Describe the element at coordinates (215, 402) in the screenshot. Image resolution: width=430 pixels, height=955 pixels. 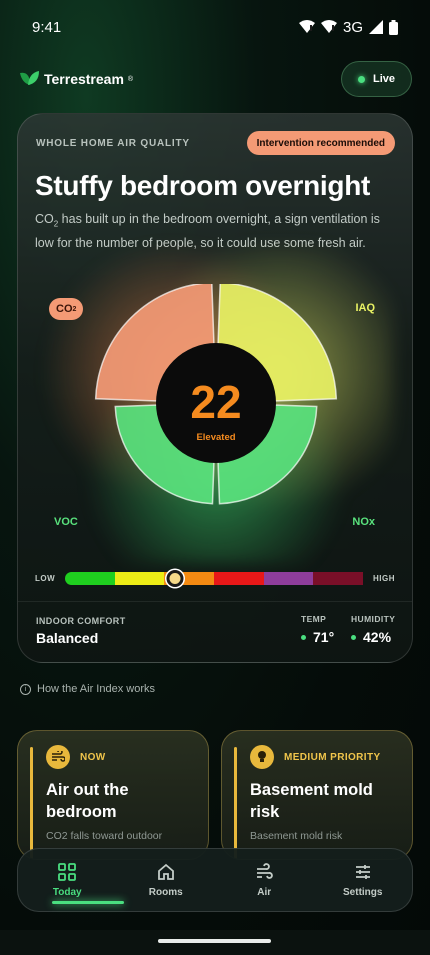
I see `air-score: 22` at that location.